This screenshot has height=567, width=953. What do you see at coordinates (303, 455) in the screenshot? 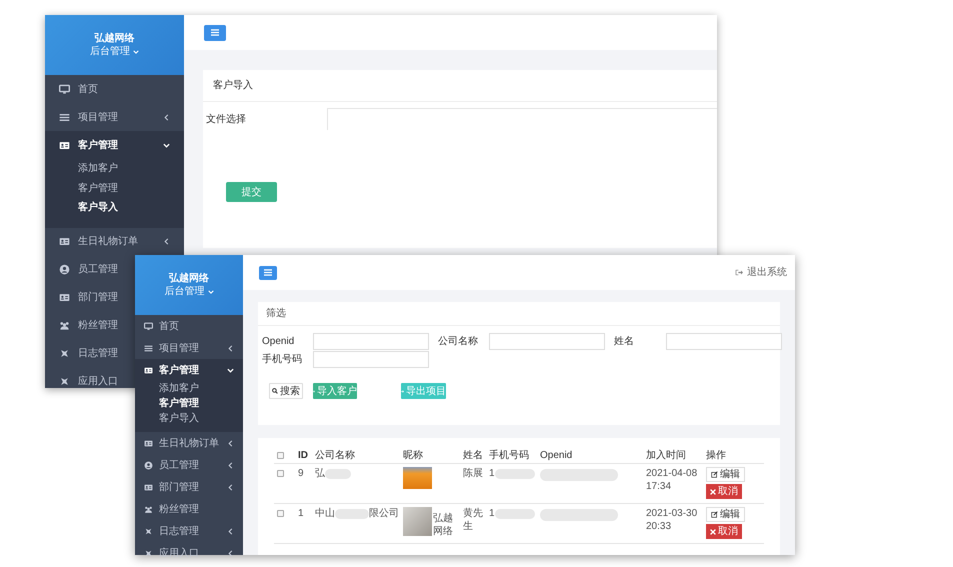
I see `column-header: ID` at bounding box center [303, 455].